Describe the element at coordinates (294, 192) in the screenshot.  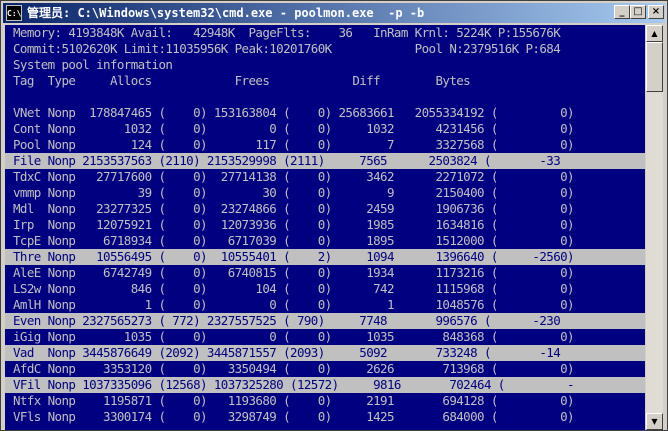
I see `pool-tag-row: vmmp Nonp 39 ( 0) 30 ( 0) 9 2150400 ( 0)` at that location.